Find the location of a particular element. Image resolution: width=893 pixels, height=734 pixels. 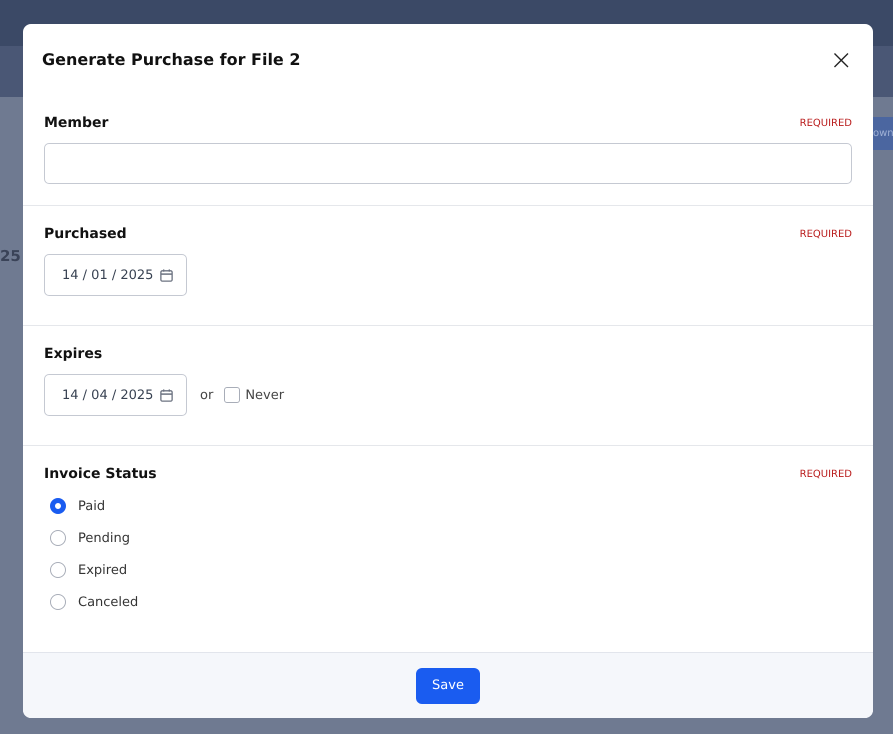

page-text: 25 is located at coordinates (10, 256).